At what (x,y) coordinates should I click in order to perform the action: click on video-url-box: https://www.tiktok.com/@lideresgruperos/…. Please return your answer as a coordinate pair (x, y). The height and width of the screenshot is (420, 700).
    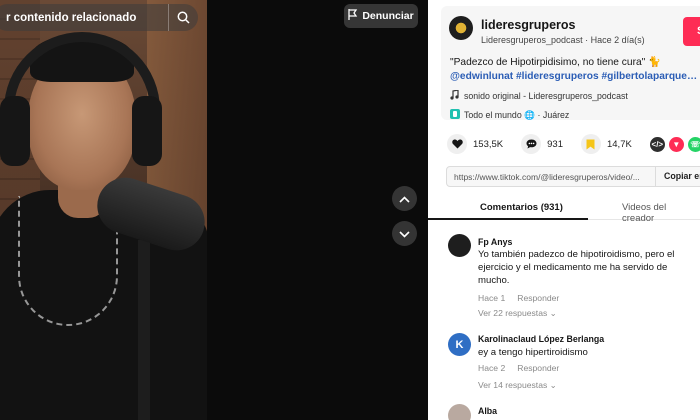
    Looking at the image, I should click on (573, 176).